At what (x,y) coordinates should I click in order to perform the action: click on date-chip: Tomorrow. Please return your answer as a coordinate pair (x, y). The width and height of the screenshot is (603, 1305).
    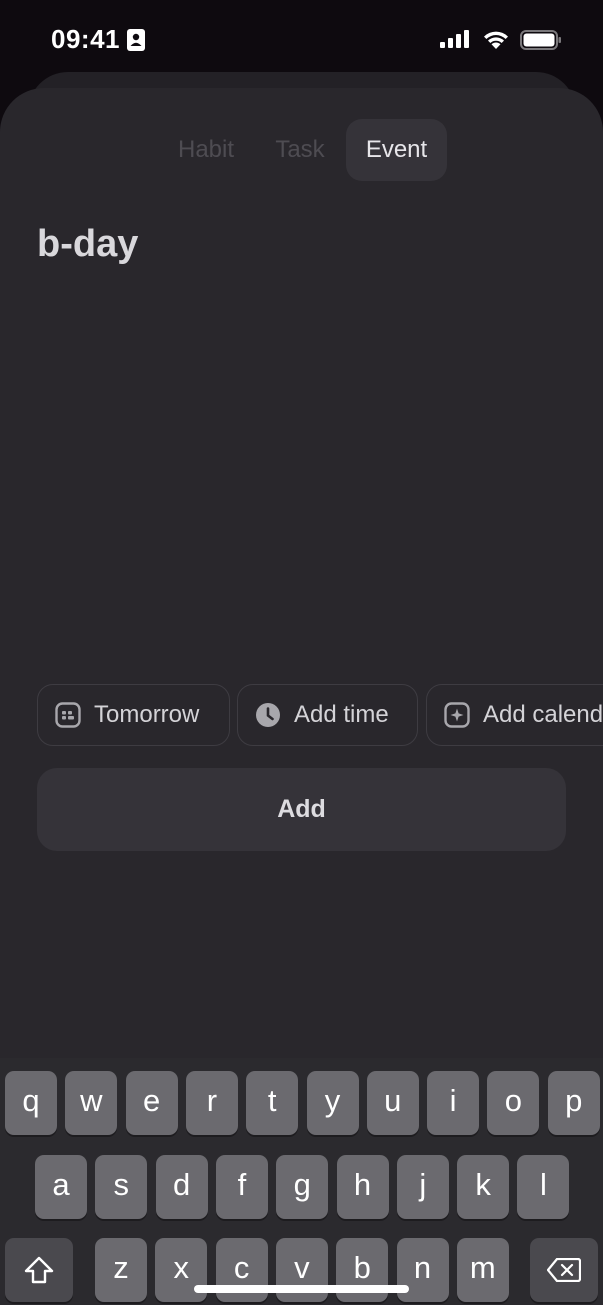
    Looking at the image, I should click on (133, 715).